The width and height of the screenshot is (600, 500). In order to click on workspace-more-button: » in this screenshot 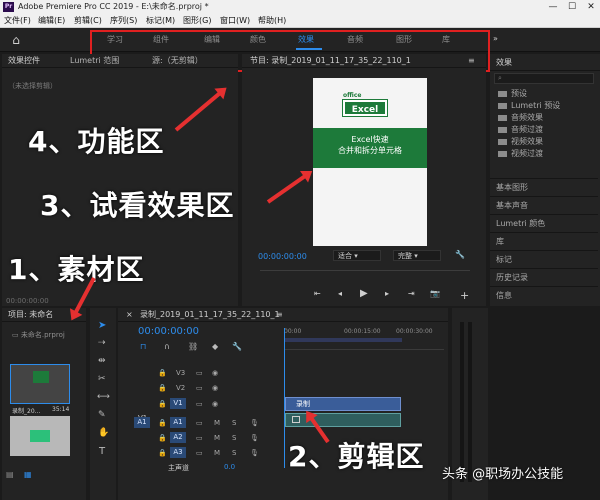, I will do `click(495, 38)`.